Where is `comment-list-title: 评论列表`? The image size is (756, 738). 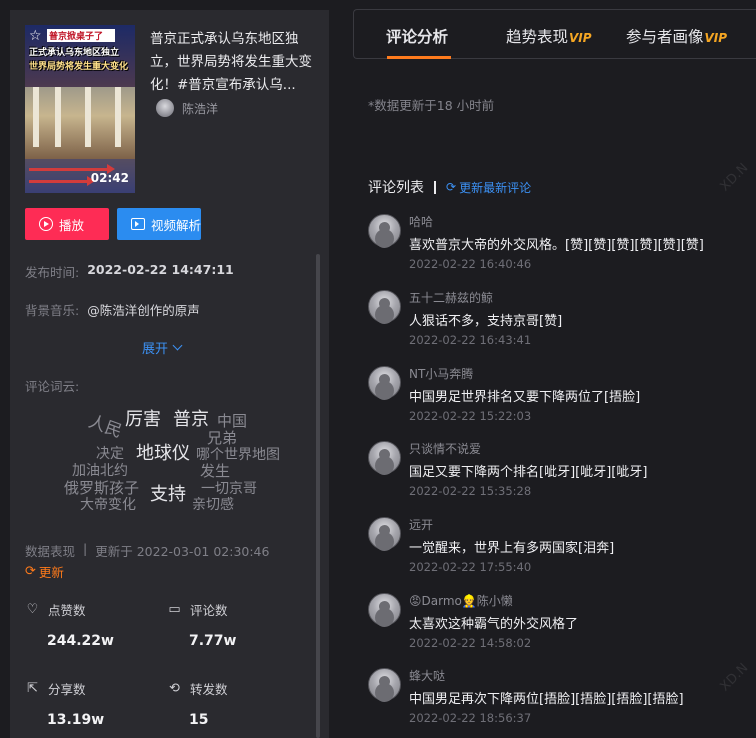 comment-list-title: 评论列表 is located at coordinates (396, 188).